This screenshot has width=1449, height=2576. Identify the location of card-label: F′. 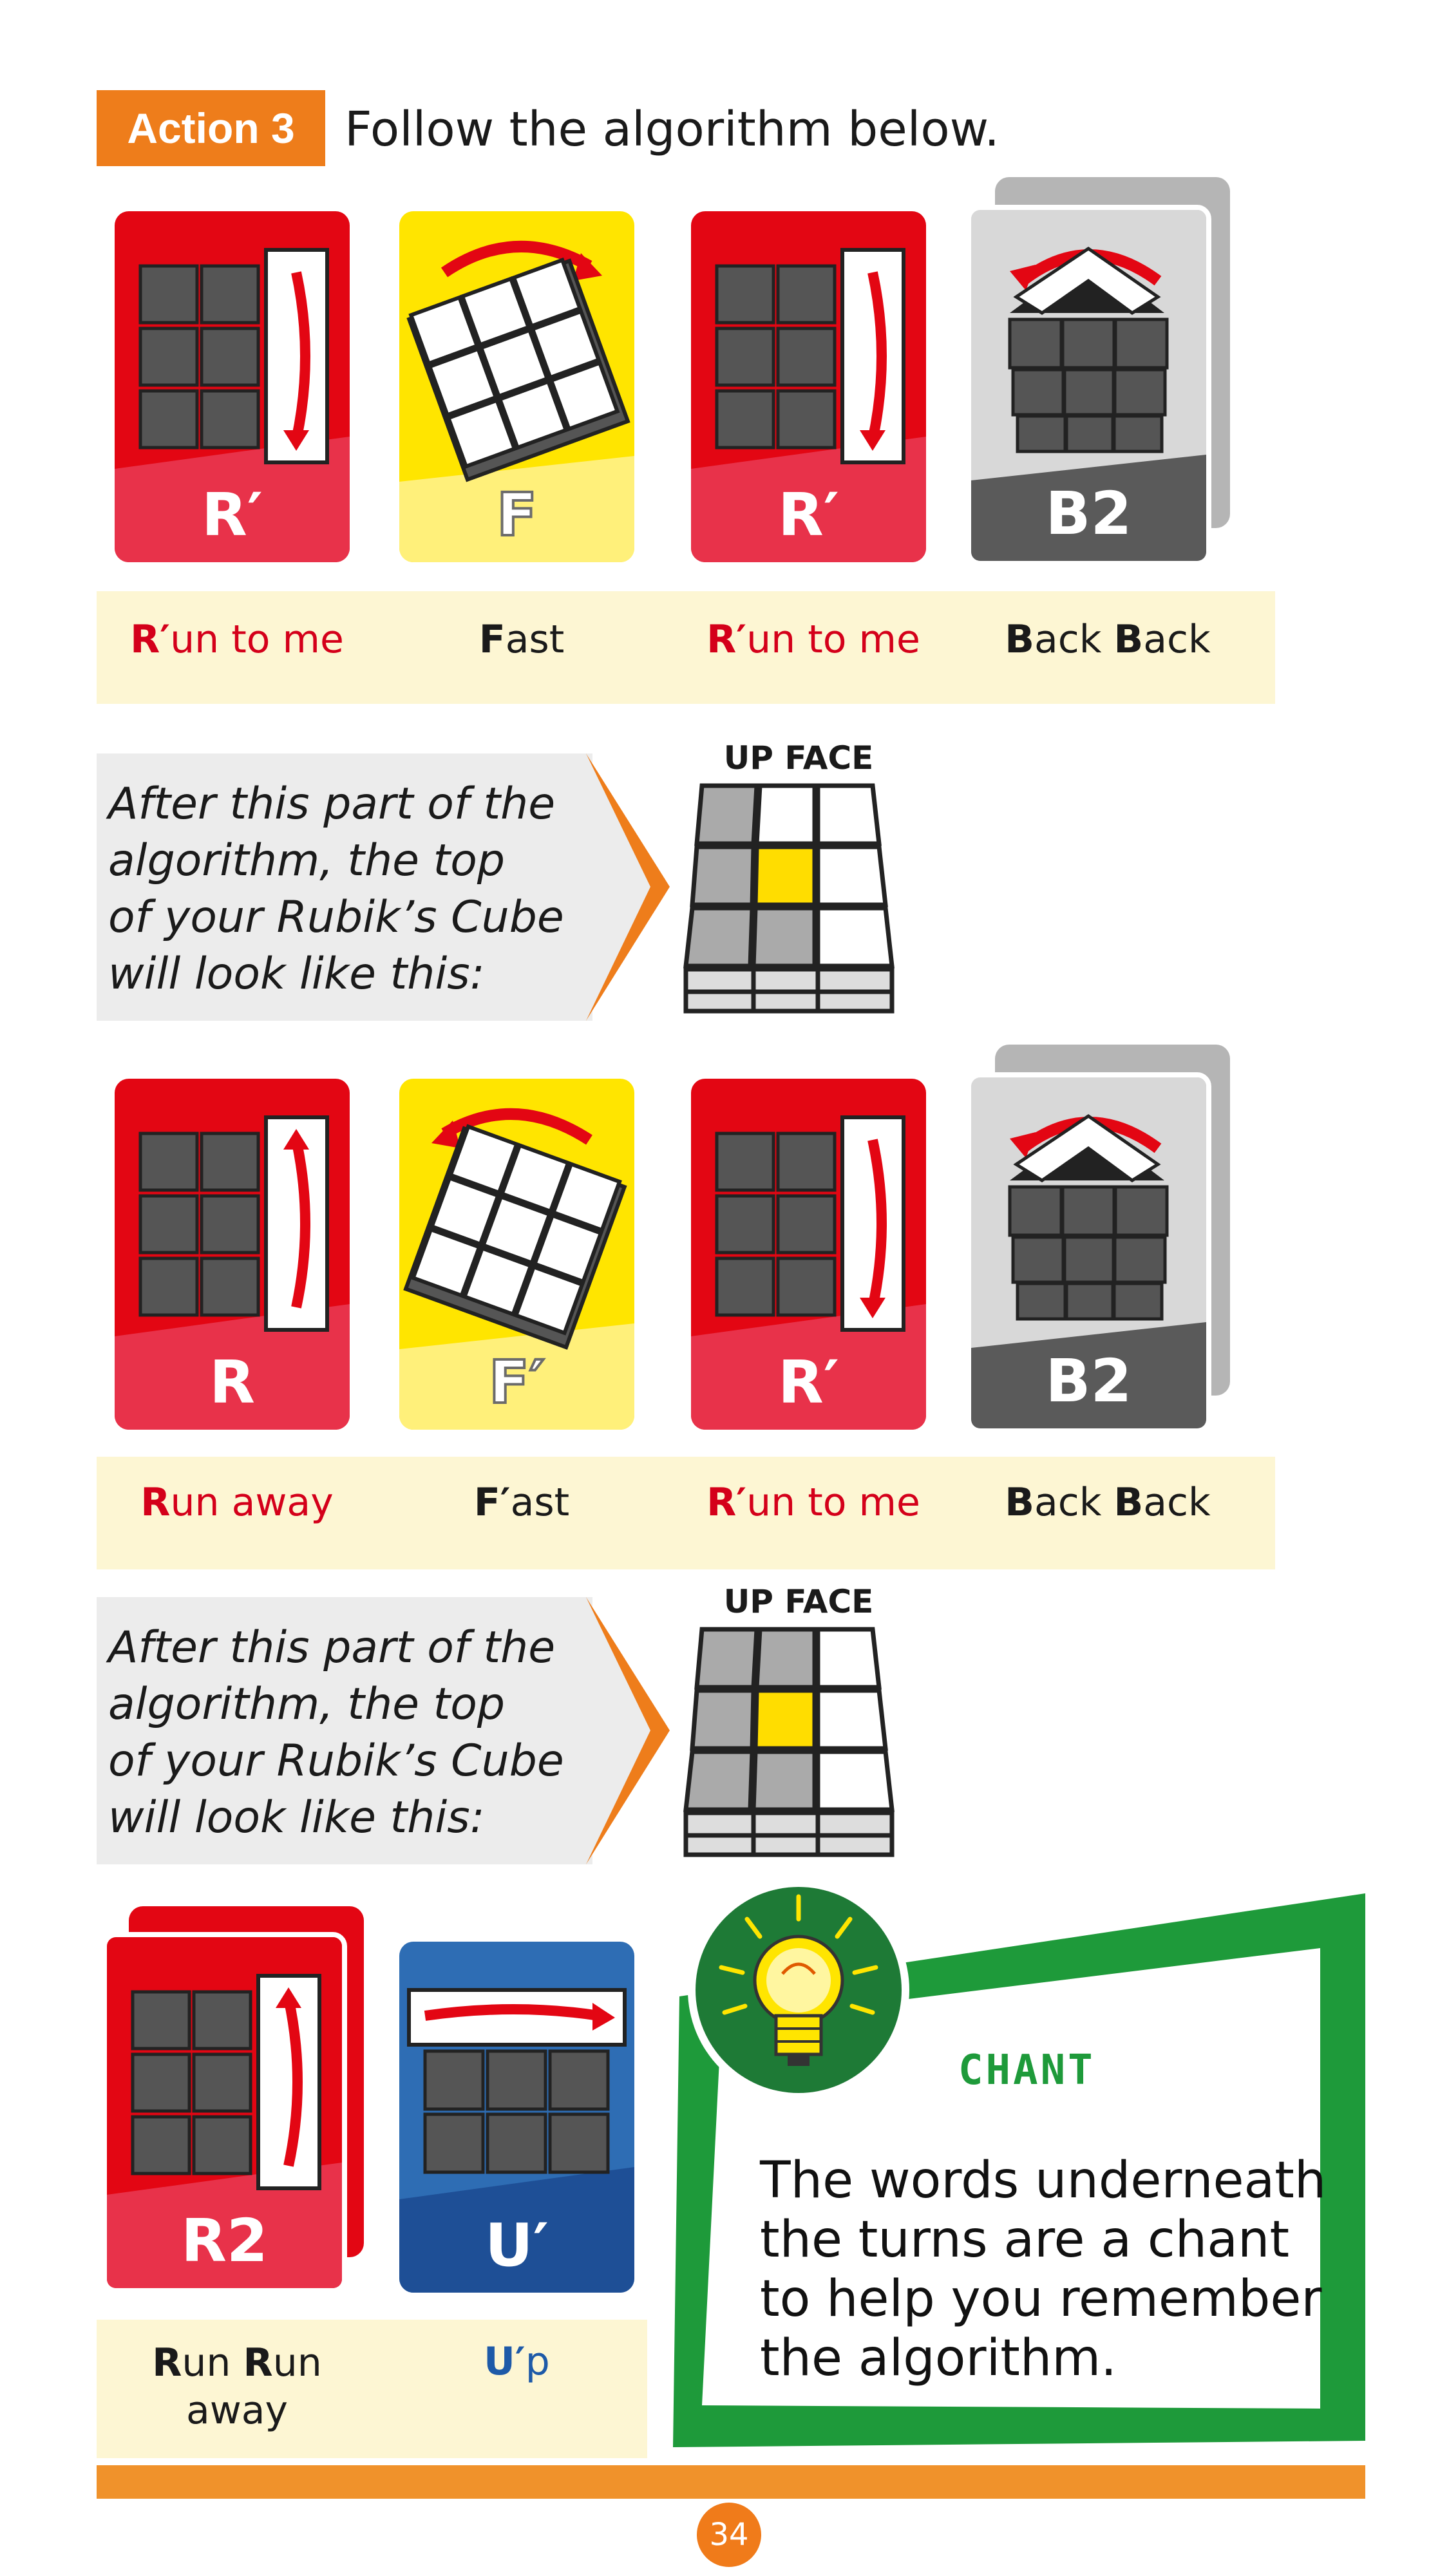
(517, 1382).